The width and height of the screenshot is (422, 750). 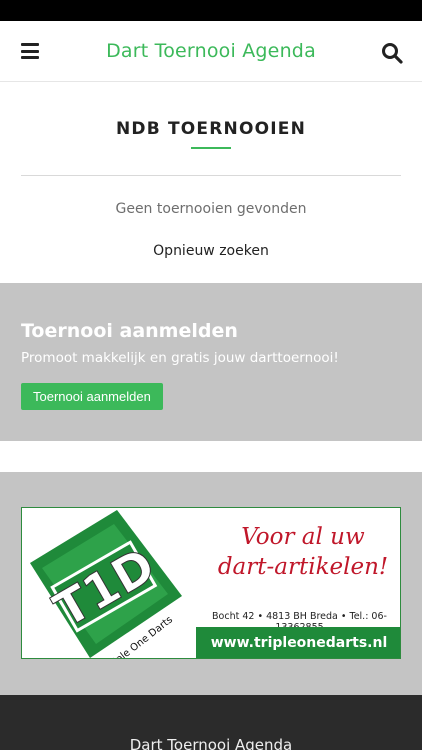 I want to click on ad-slogan: Voor al uw dart-artikelen!, so click(x=303, y=552).